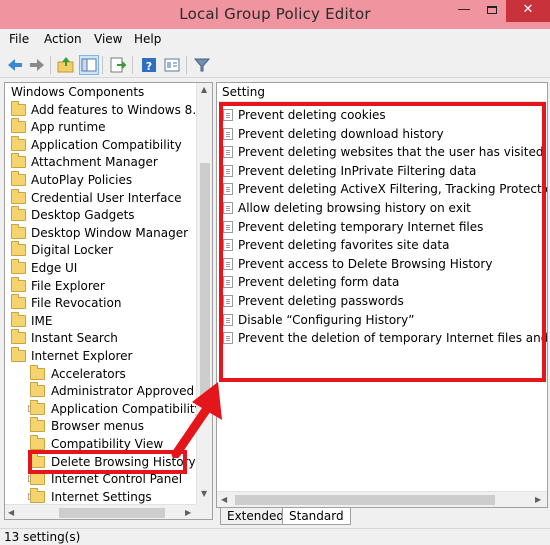  Describe the element at coordinates (66, 65) in the screenshot. I see `up-folder-icon` at that location.